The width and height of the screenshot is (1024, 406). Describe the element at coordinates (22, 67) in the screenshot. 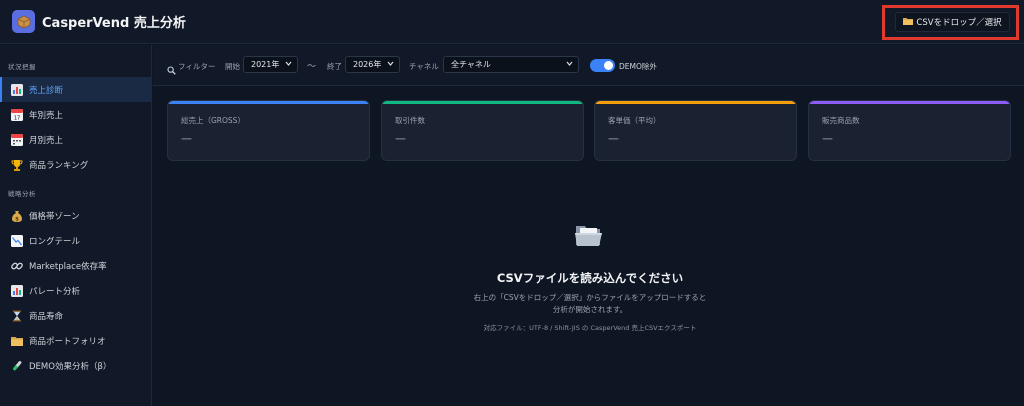

I see `sidebar-section-label: 状況把握` at that location.